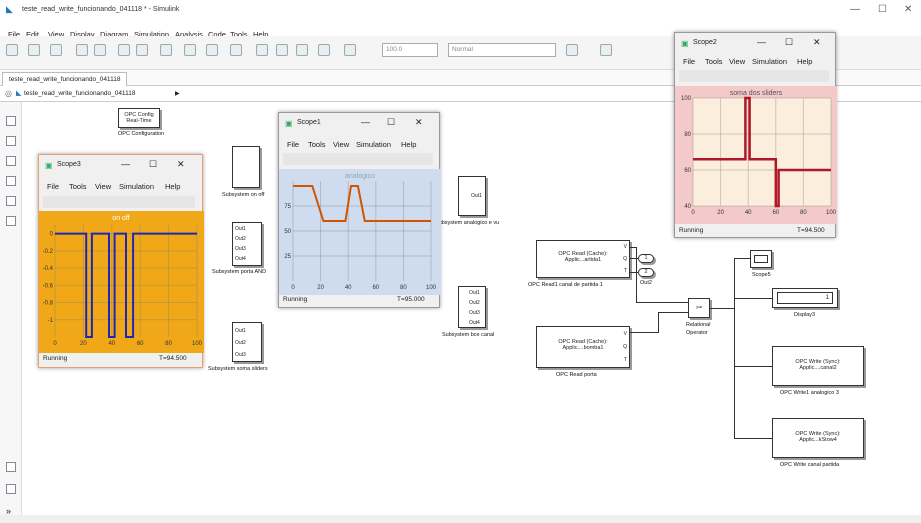  I want to click on forward-icon, so click(142, 50).